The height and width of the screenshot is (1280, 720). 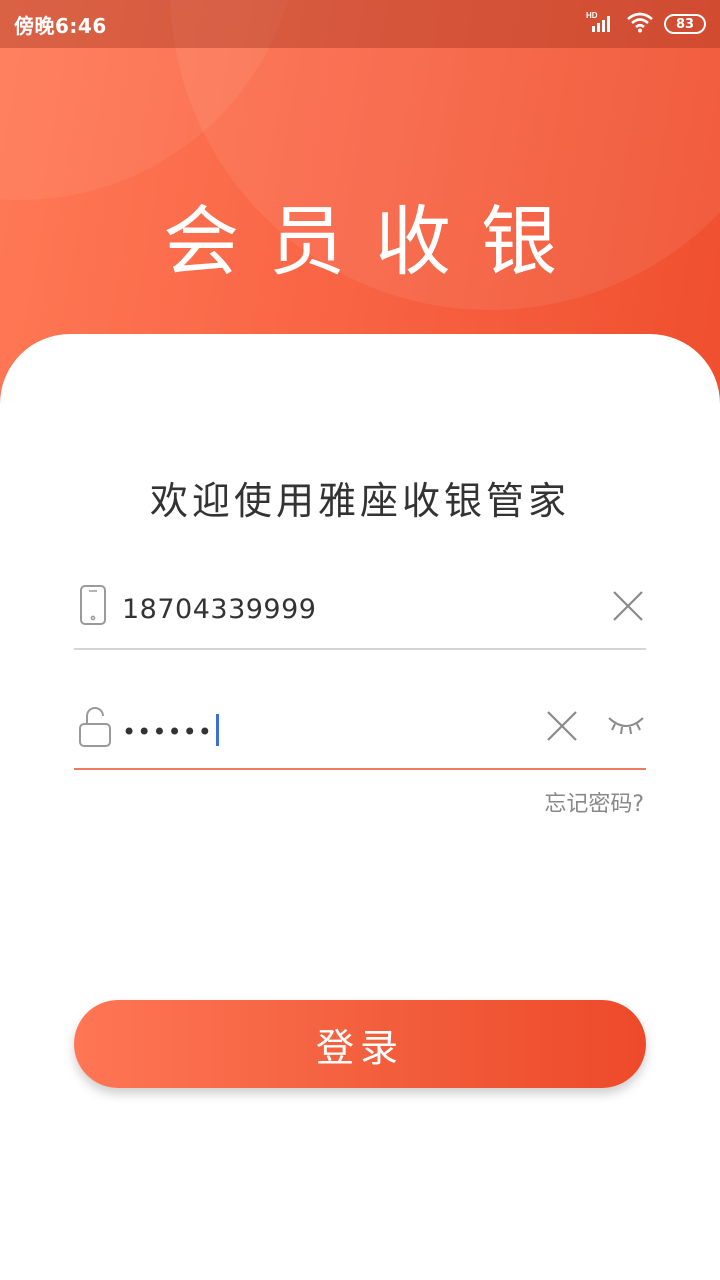 I want to click on signal-icon: HD, so click(x=601, y=24).